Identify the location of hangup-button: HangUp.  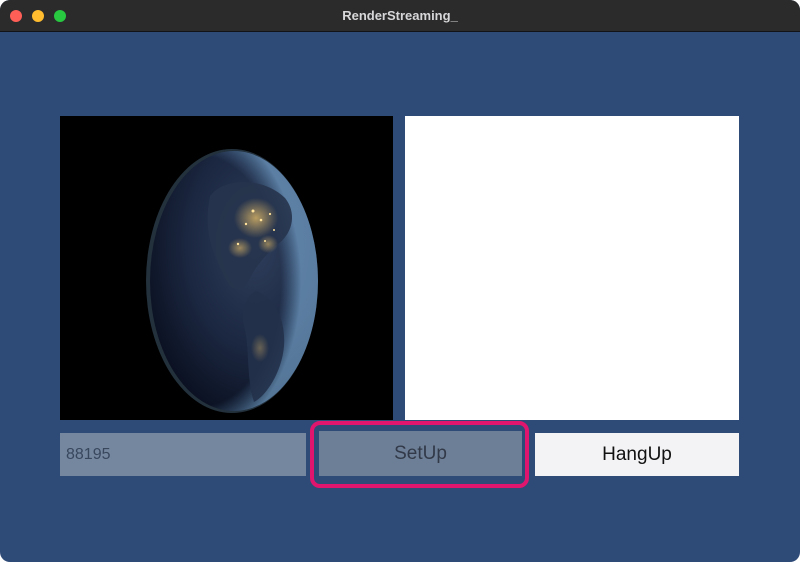
(637, 454).